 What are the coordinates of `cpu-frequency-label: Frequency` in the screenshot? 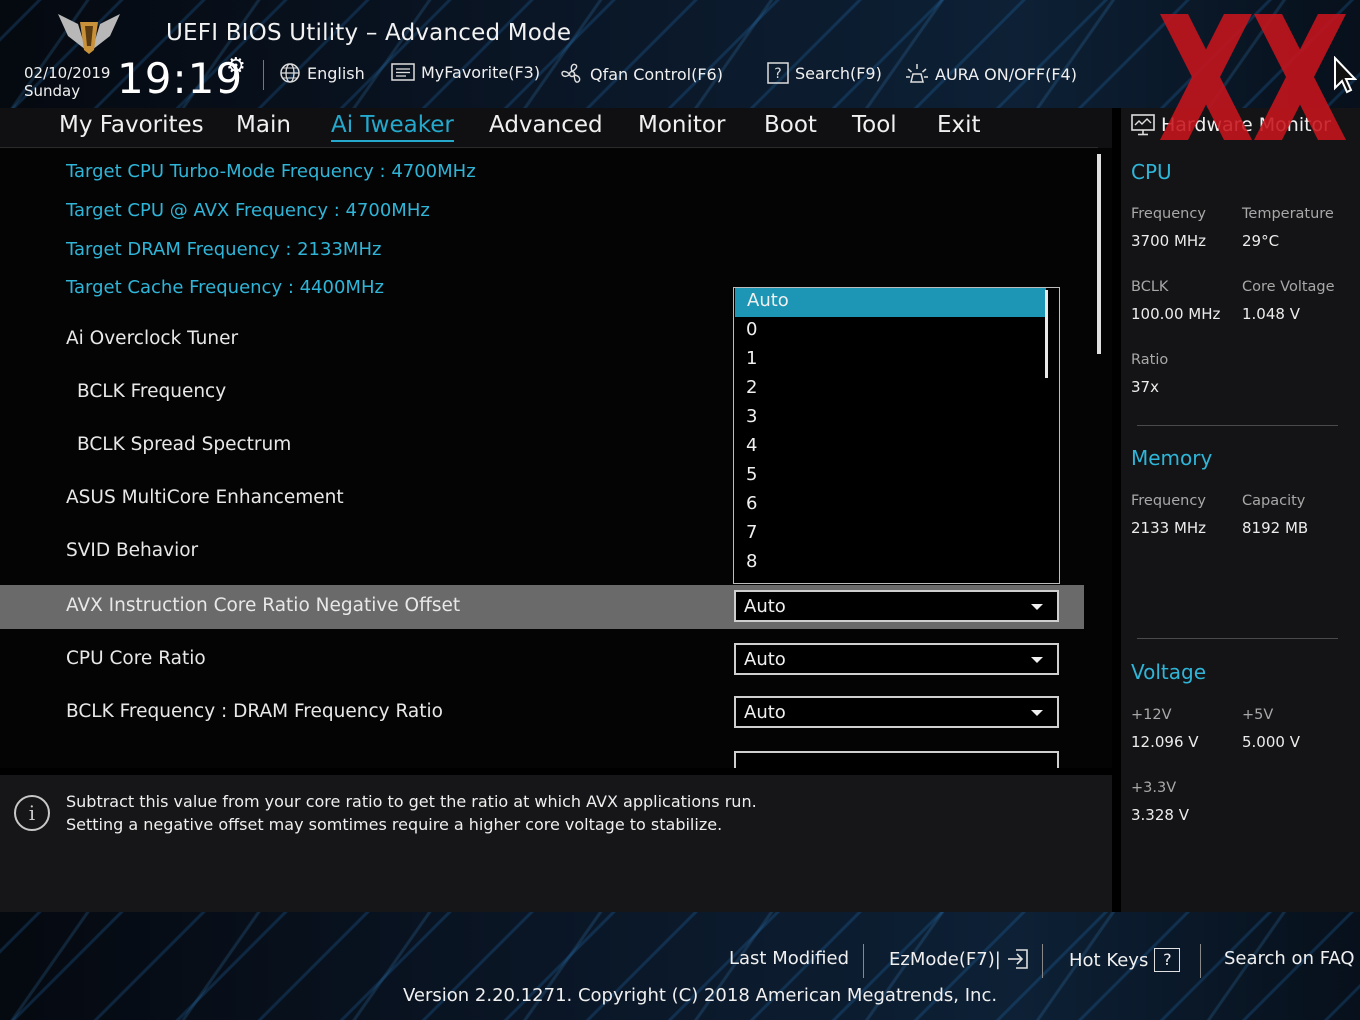 It's located at (1168, 214).